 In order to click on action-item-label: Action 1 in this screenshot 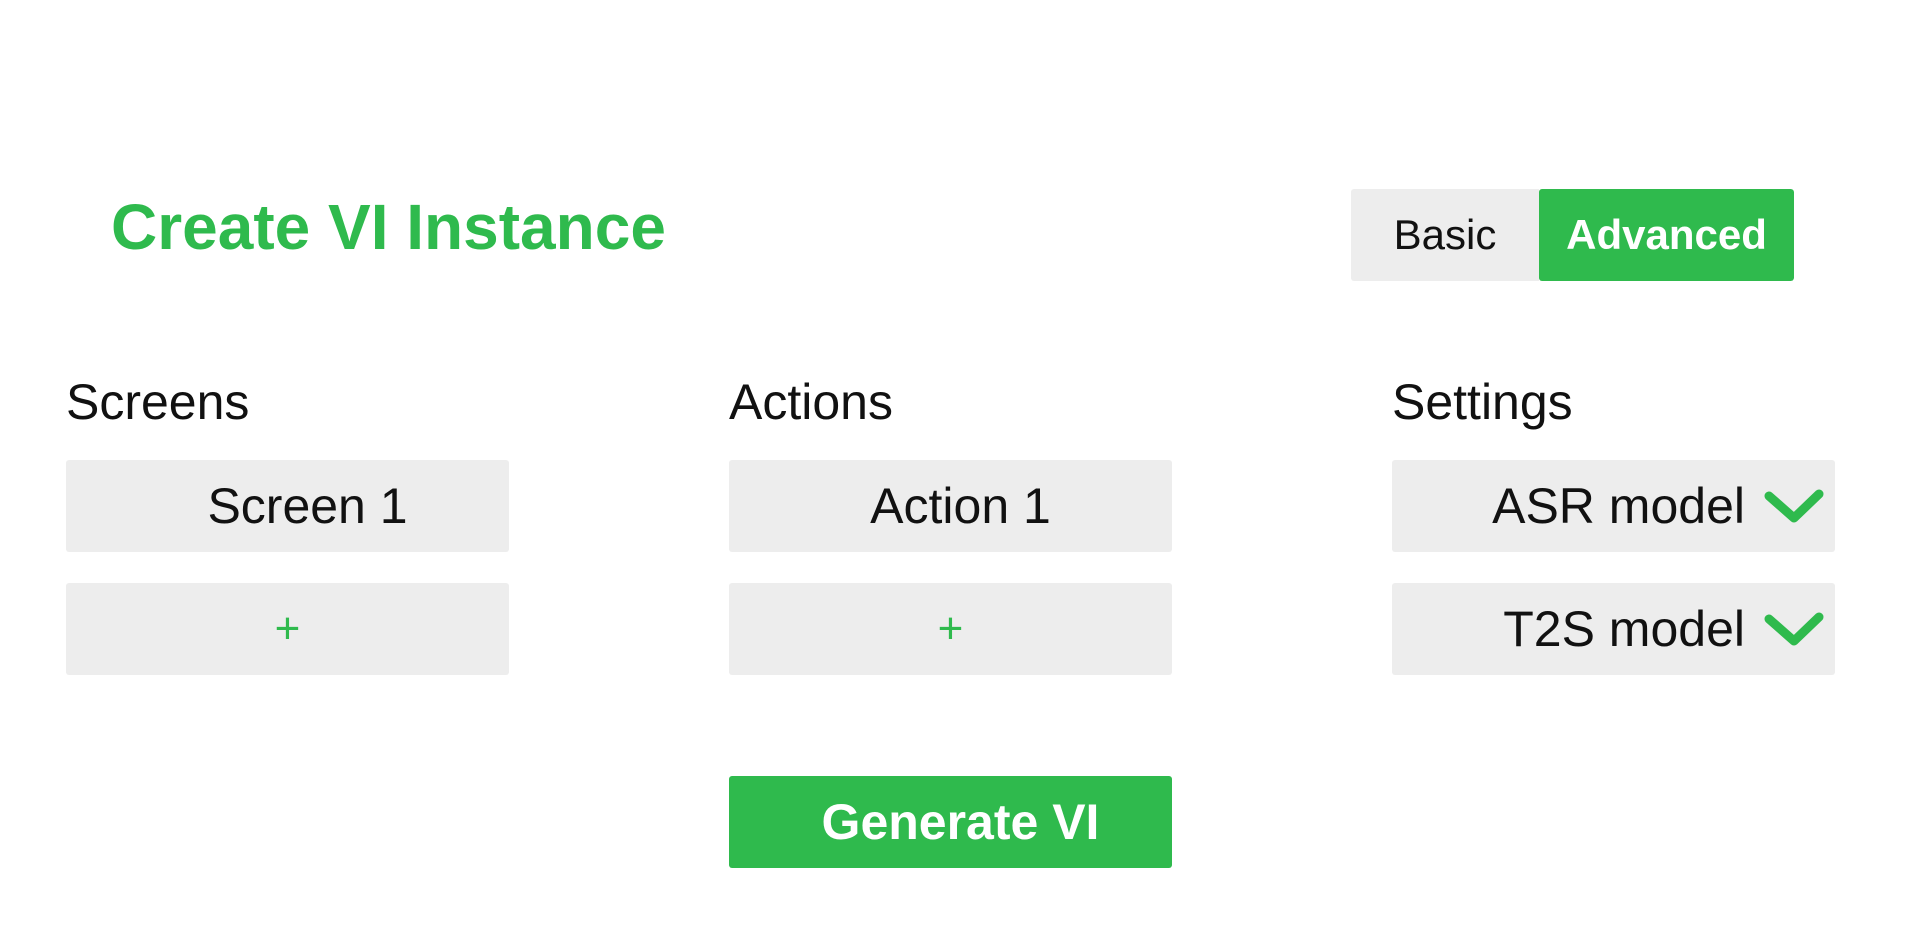, I will do `click(960, 506)`.